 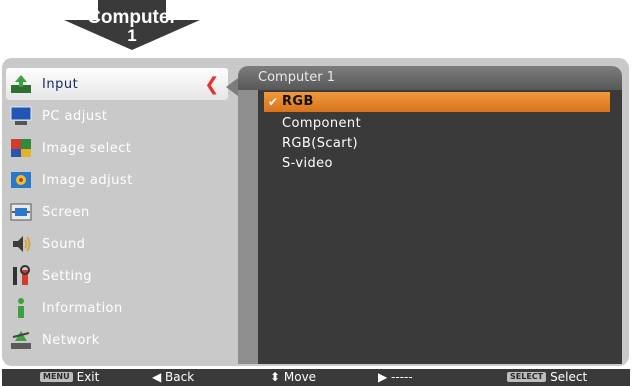 I want to click on option-s-video: S-video, so click(x=437, y=164).